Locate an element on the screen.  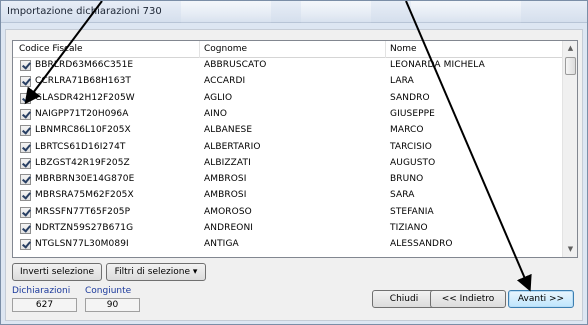
row-cell-nome: TARCISIO is located at coordinates (411, 146).